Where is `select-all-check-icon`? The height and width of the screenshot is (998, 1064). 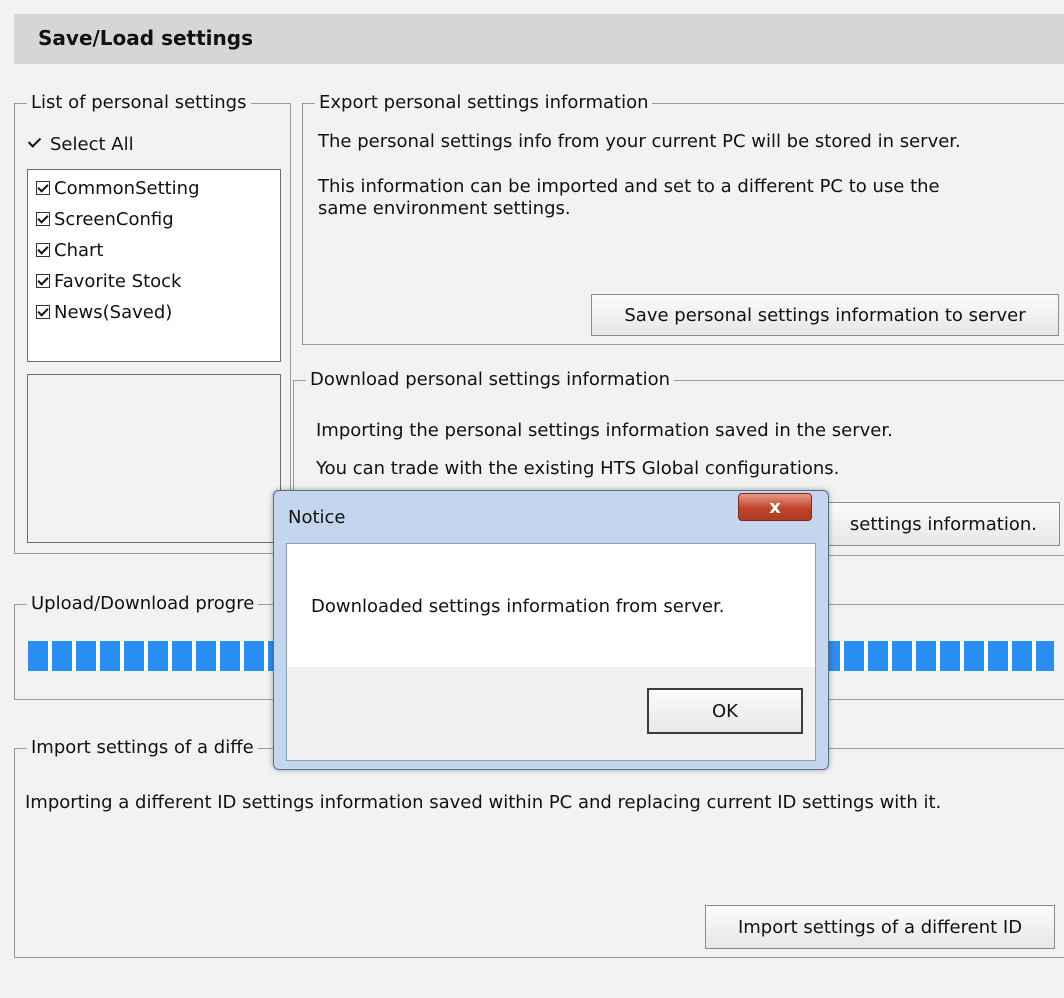 select-all-check-icon is located at coordinates (34, 143).